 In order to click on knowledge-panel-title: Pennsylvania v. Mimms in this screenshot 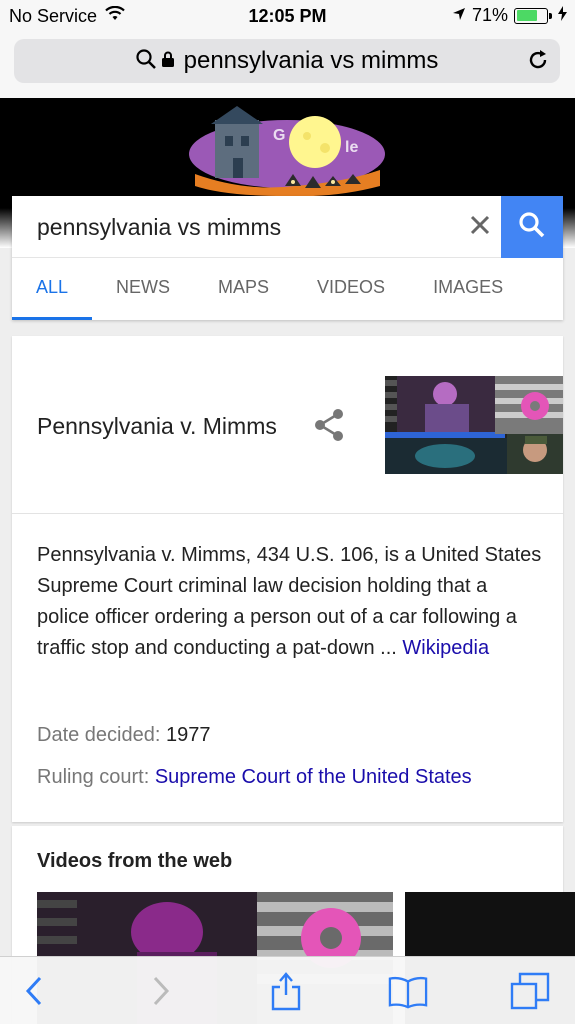, I will do `click(157, 426)`.